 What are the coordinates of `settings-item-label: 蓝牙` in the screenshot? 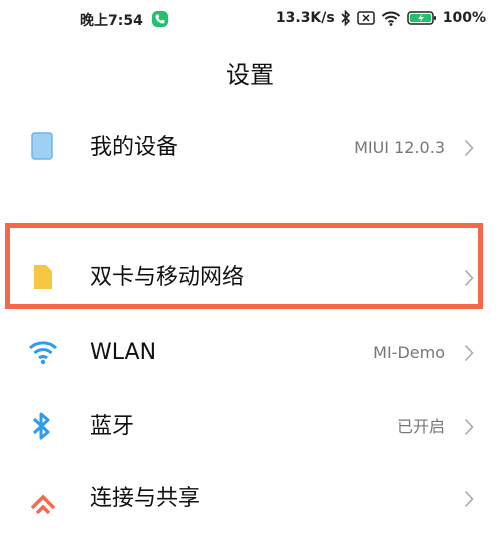 It's located at (112, 426).